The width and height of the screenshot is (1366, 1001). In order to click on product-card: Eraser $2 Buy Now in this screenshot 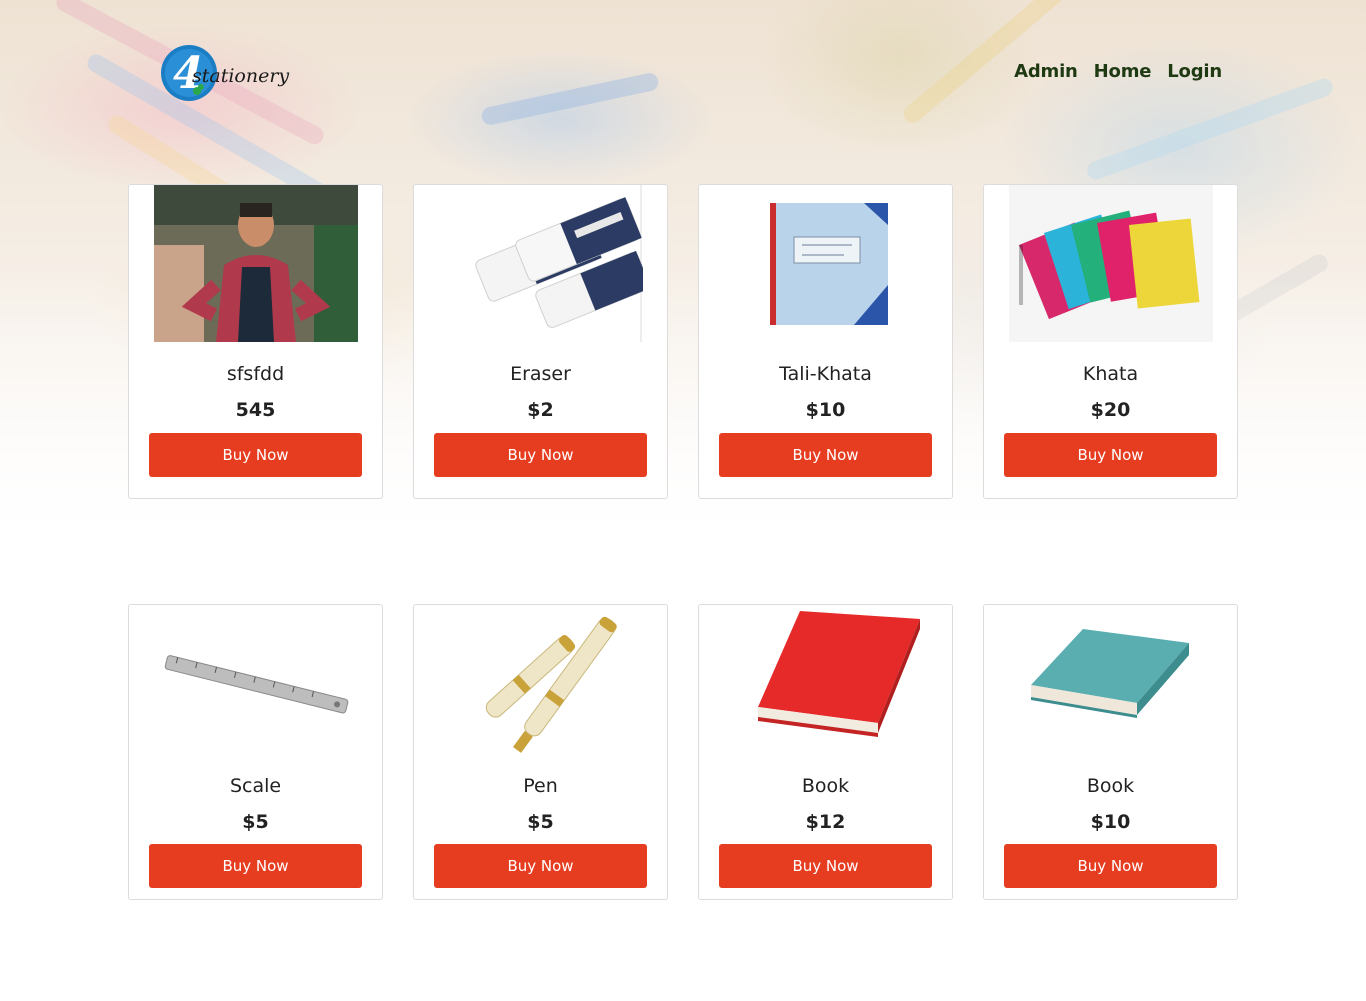, I will do `click(540, 341)`.